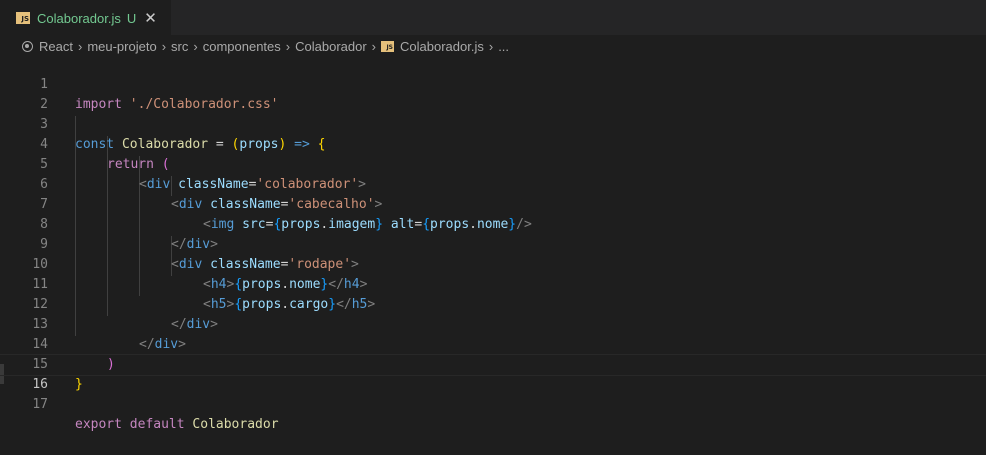  I want to click on code-line: 2, so click(493, 93).